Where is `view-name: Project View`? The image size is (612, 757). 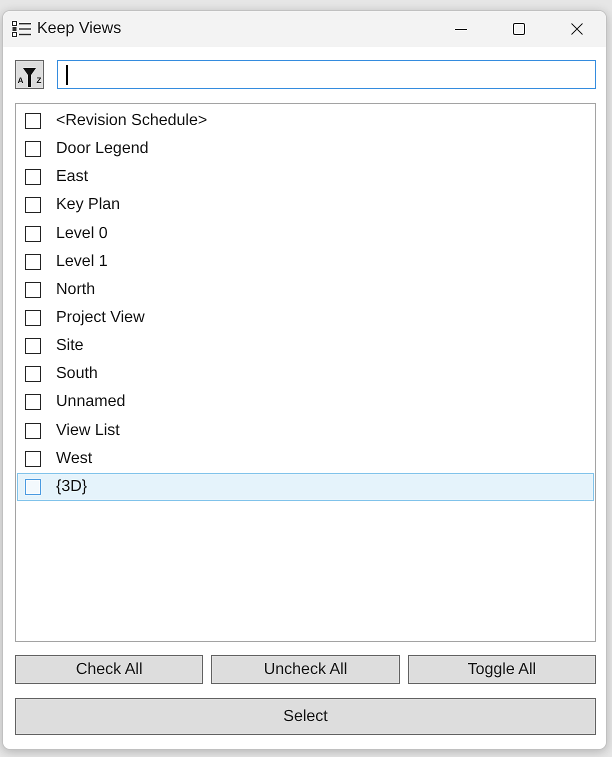
view-name: Project View is located at coordinates (100, 318).